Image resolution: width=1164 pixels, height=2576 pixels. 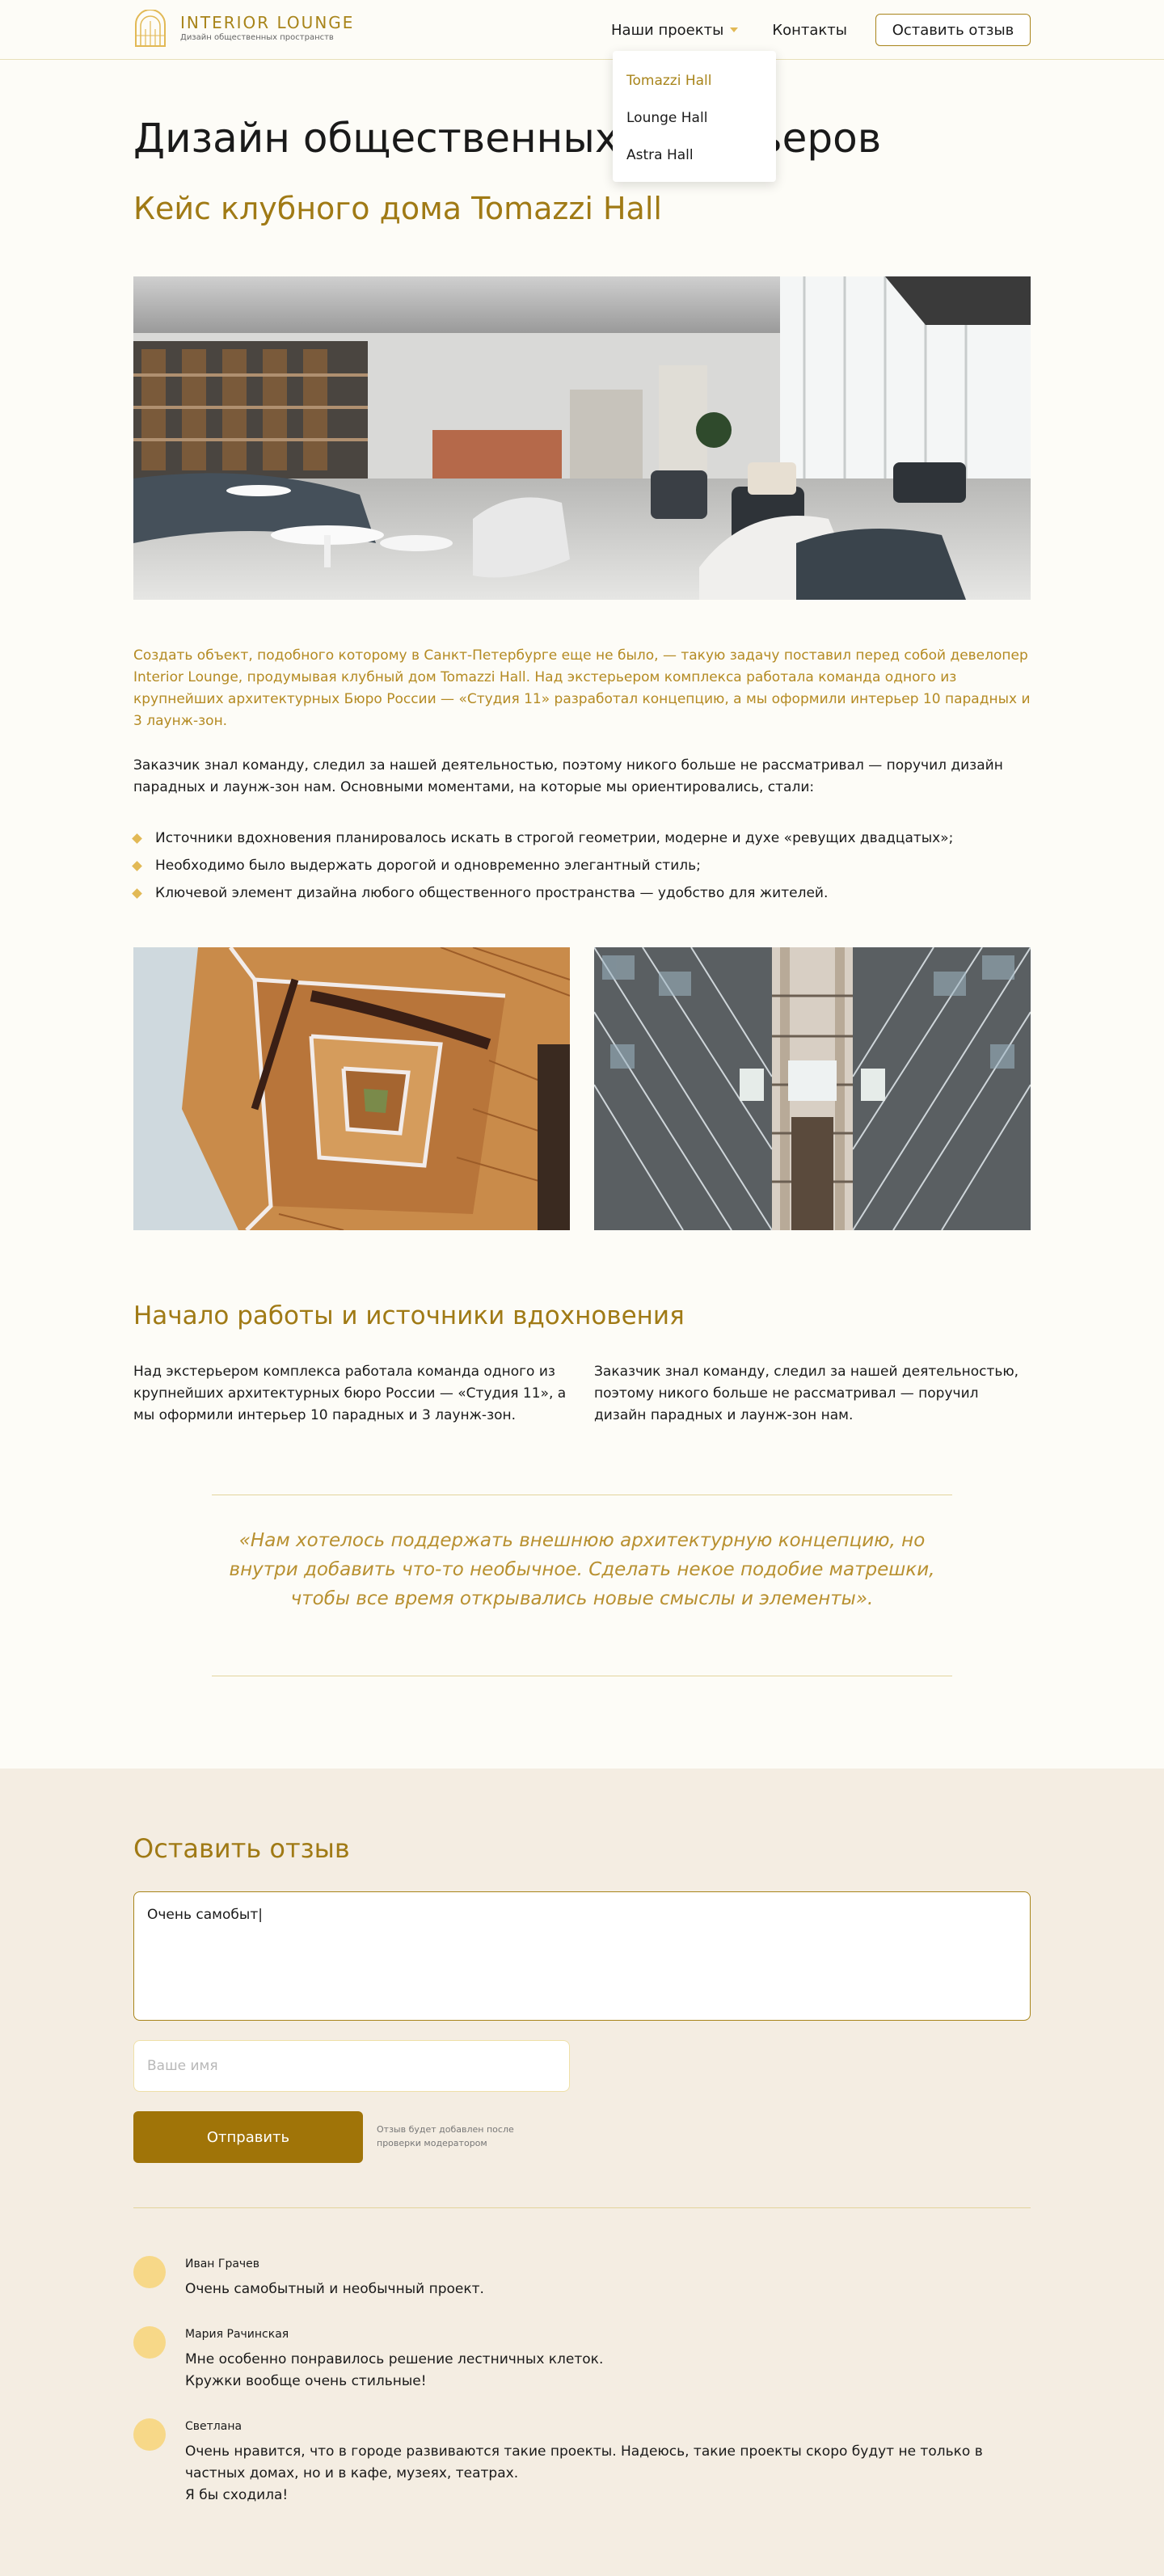 I want to click on page-subtitle: Кейс клубного дома Tomazzi Hall, so click(x=398, y=208).